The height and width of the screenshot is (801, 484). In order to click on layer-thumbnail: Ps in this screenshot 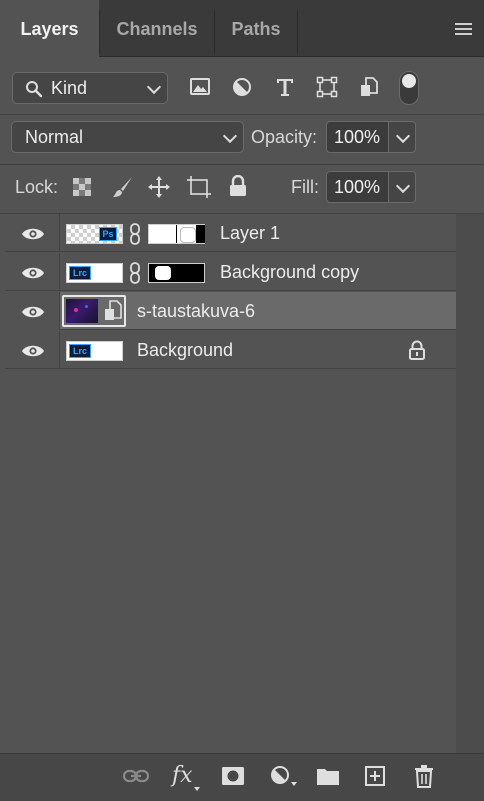, I will do `click(94, 234)`.